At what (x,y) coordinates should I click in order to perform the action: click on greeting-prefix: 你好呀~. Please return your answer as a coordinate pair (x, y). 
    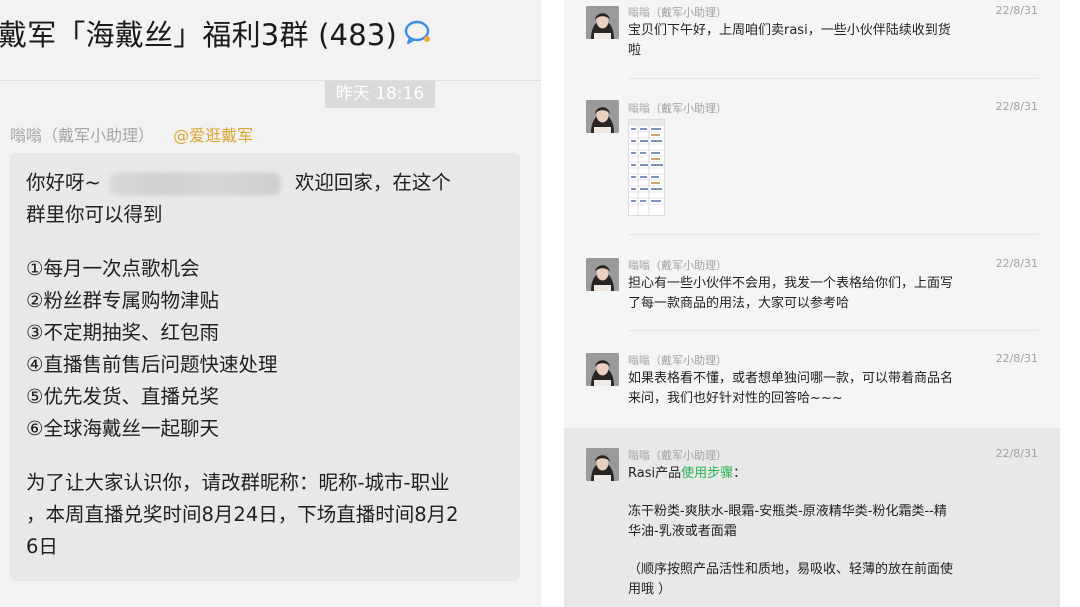
    Looking at the image, I should click on (63, 182).